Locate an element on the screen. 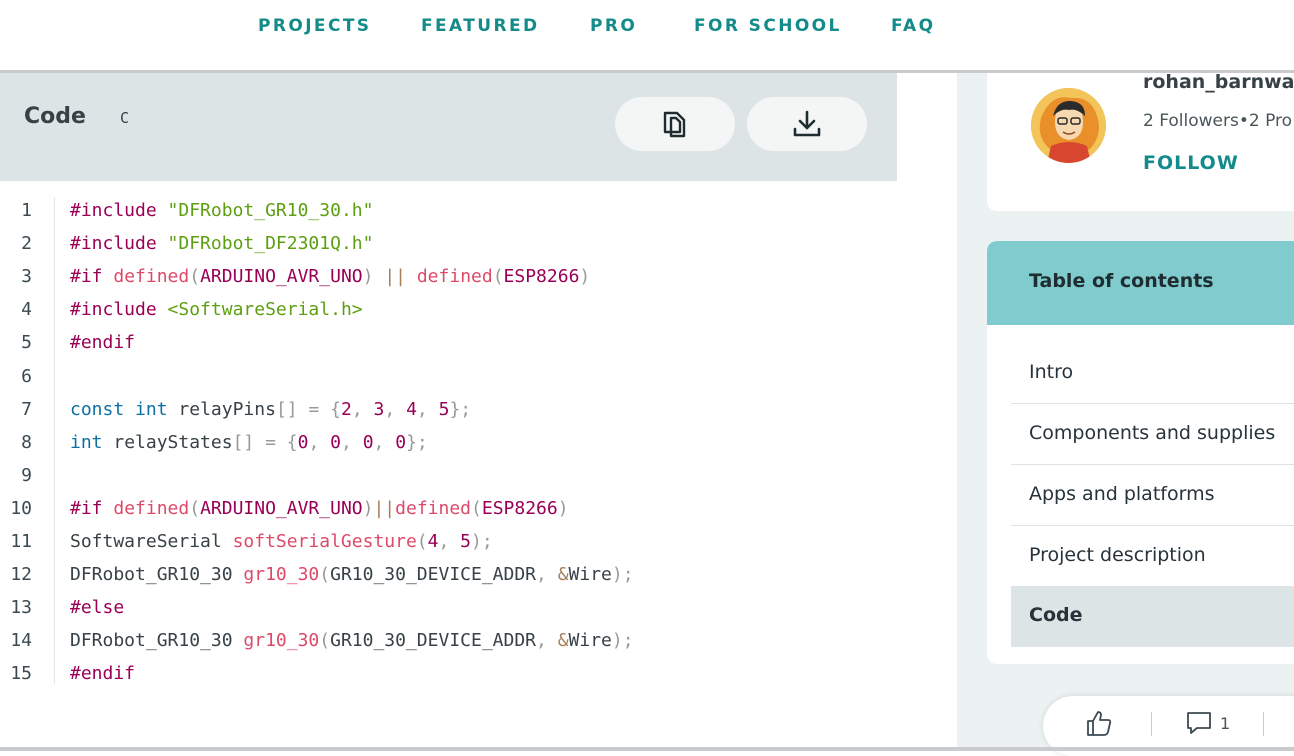 Image resolution: width=1294 pixels, height=756 pixels. toc-item-code: Code is located at coordinates (1152, 616).